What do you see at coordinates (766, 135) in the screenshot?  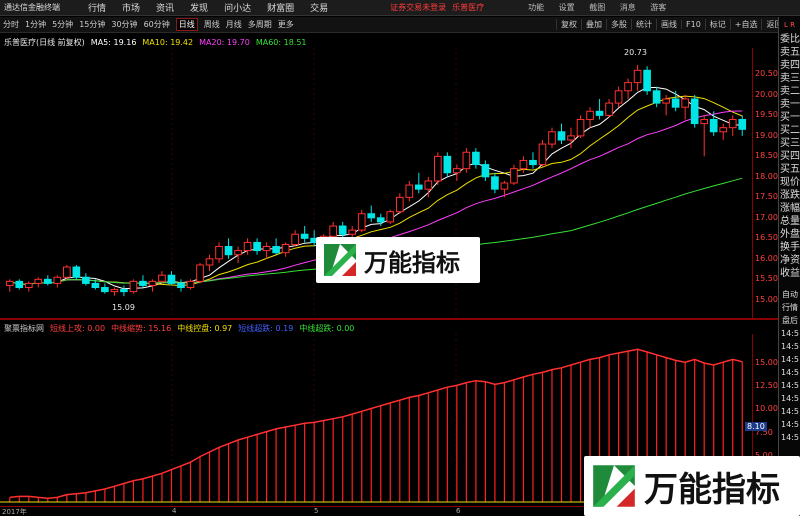 I see `price-tick: 19.00` at bounding box center [766, 135].